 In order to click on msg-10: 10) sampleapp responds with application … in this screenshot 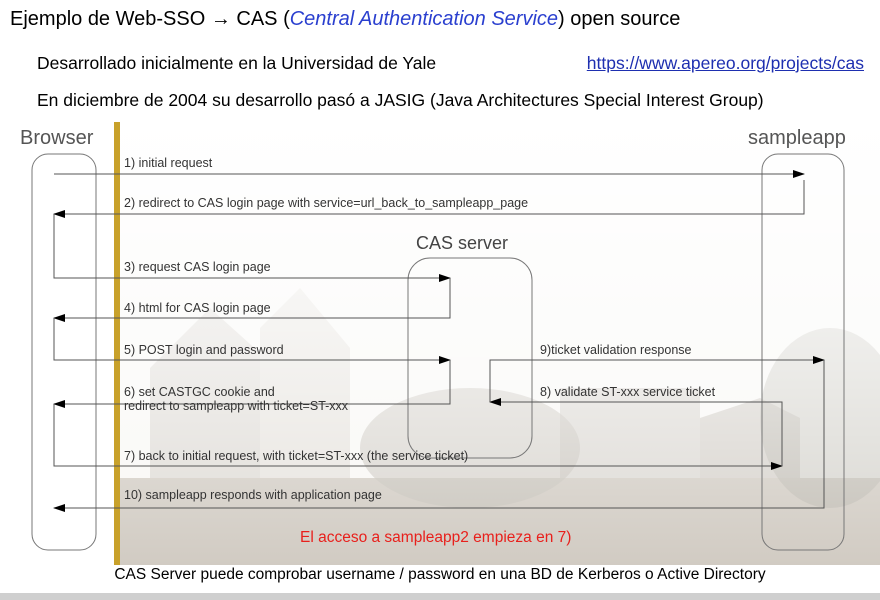, I will do `click(253, 495)`.